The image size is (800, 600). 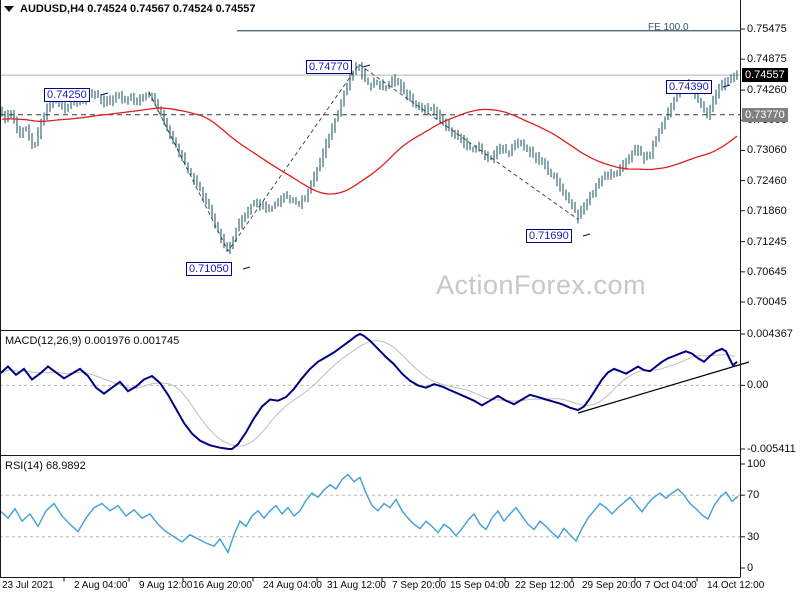 I want to click on time-axis-label: 31 Aug 12:00, so click(x=356, y=585).